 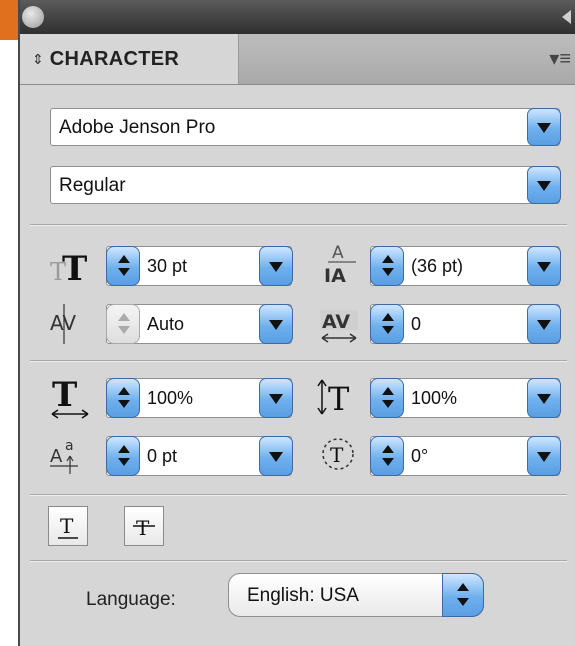 What do you see at coordinates (465, 324) in the screenshot?
I see `tracking-field: 0` at bounding box center [465, 324].